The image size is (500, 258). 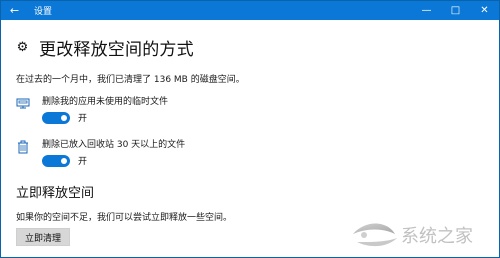 I want to click on free-space-now-description: 如果你的空间不足，我们可以尝试立即释放一些空间。, so click(x=124, y=218).